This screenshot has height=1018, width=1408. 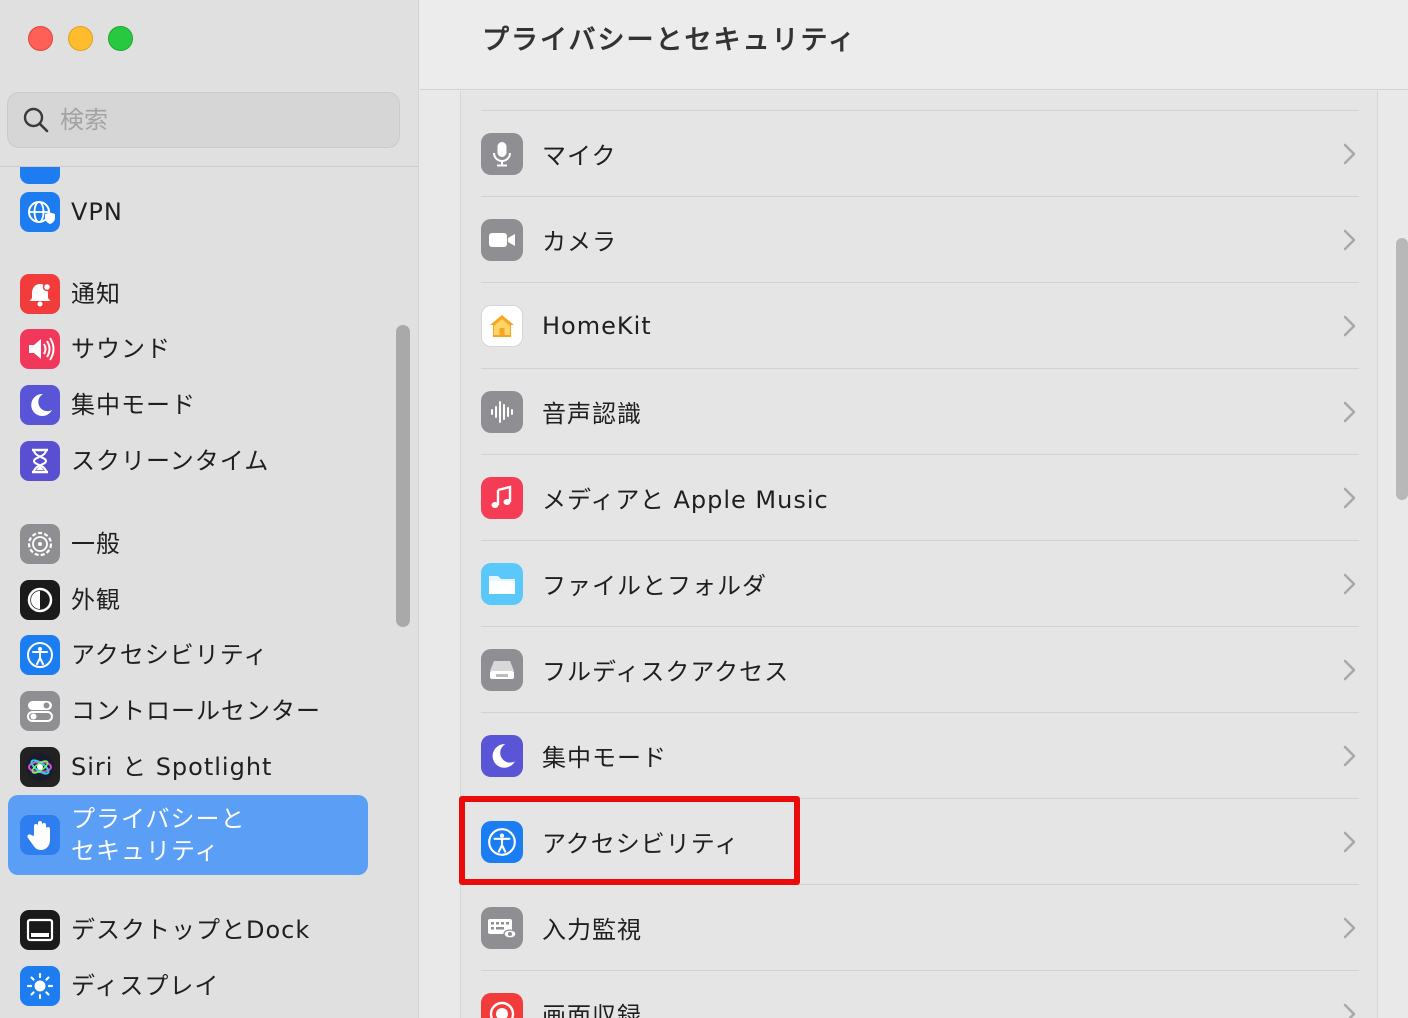 What do you see at coordinates (96, 599) in the screenshot?
I see `sidebar-item-label: 外観` at bounding box center [96, 599].